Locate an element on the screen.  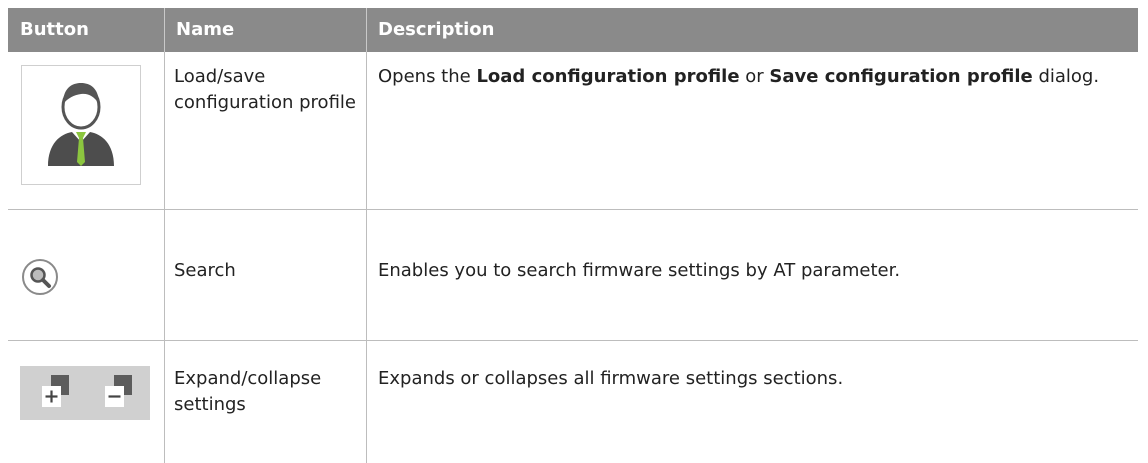
header-description: Description is located at coordinates (436, 29).